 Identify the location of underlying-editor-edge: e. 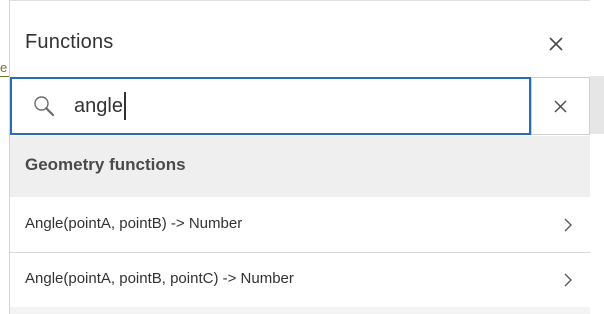
(5, 157).